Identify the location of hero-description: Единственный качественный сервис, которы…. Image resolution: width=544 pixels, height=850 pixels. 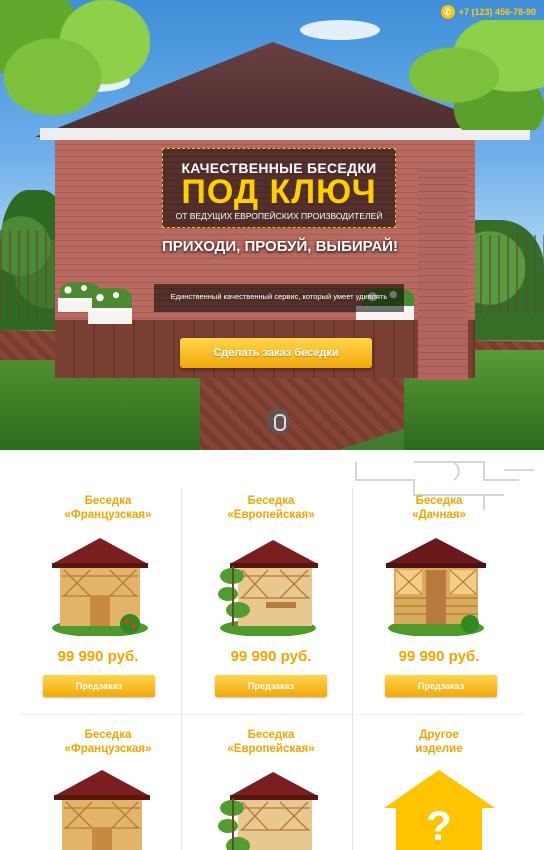
(279, 296).